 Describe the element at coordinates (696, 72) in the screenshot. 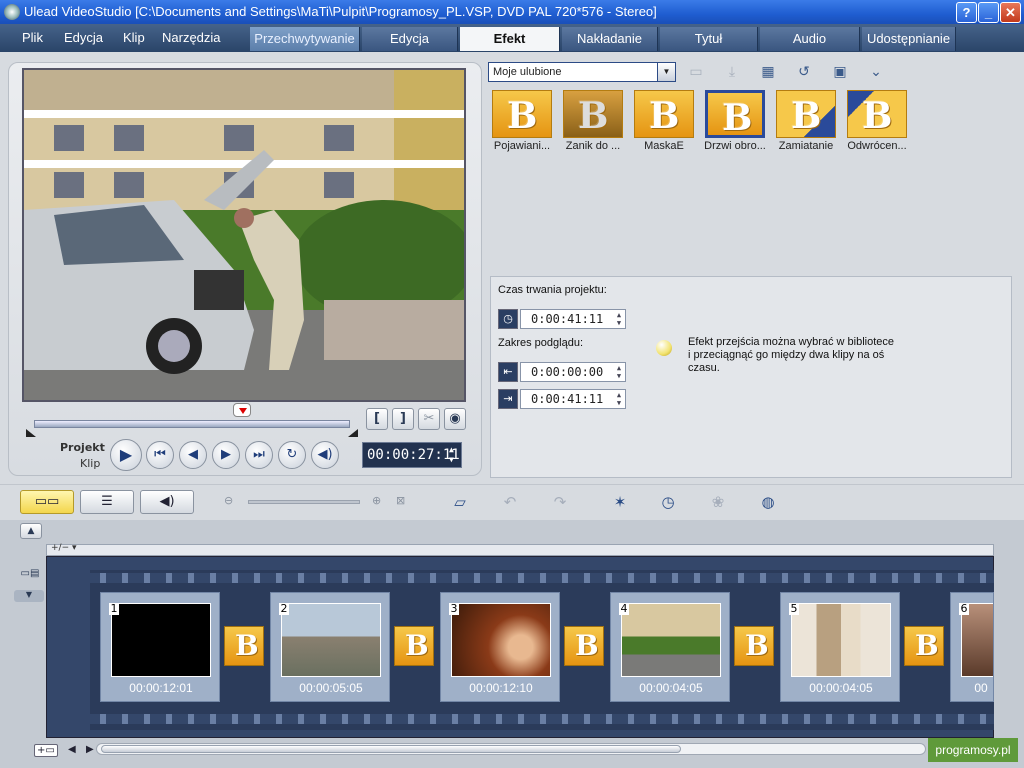

I see `folder-icon: ▭` at that location.